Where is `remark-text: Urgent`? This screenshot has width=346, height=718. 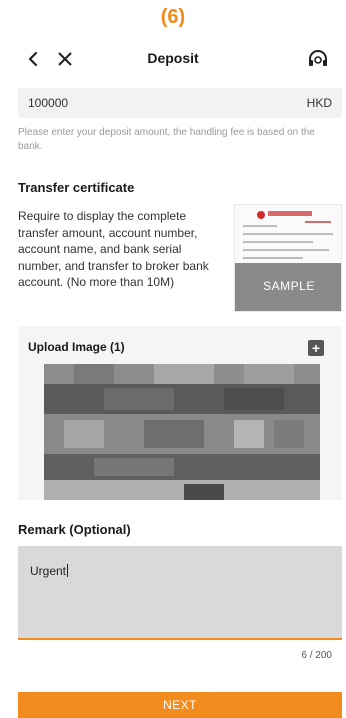 remark-text: Urgent is located at coordinates (49, 571).